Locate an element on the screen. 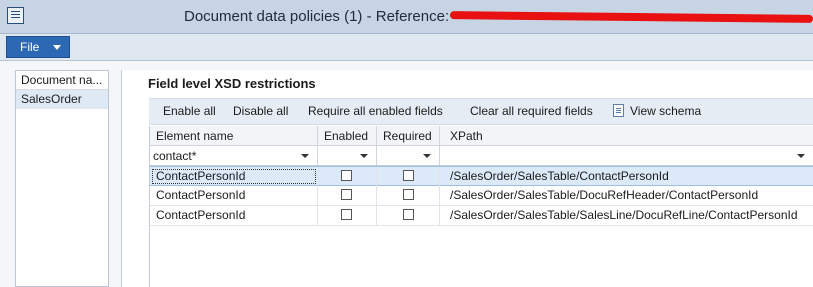 This screenshot has height=287, width=813. redaction-mark is located at coordinates (631, 17).